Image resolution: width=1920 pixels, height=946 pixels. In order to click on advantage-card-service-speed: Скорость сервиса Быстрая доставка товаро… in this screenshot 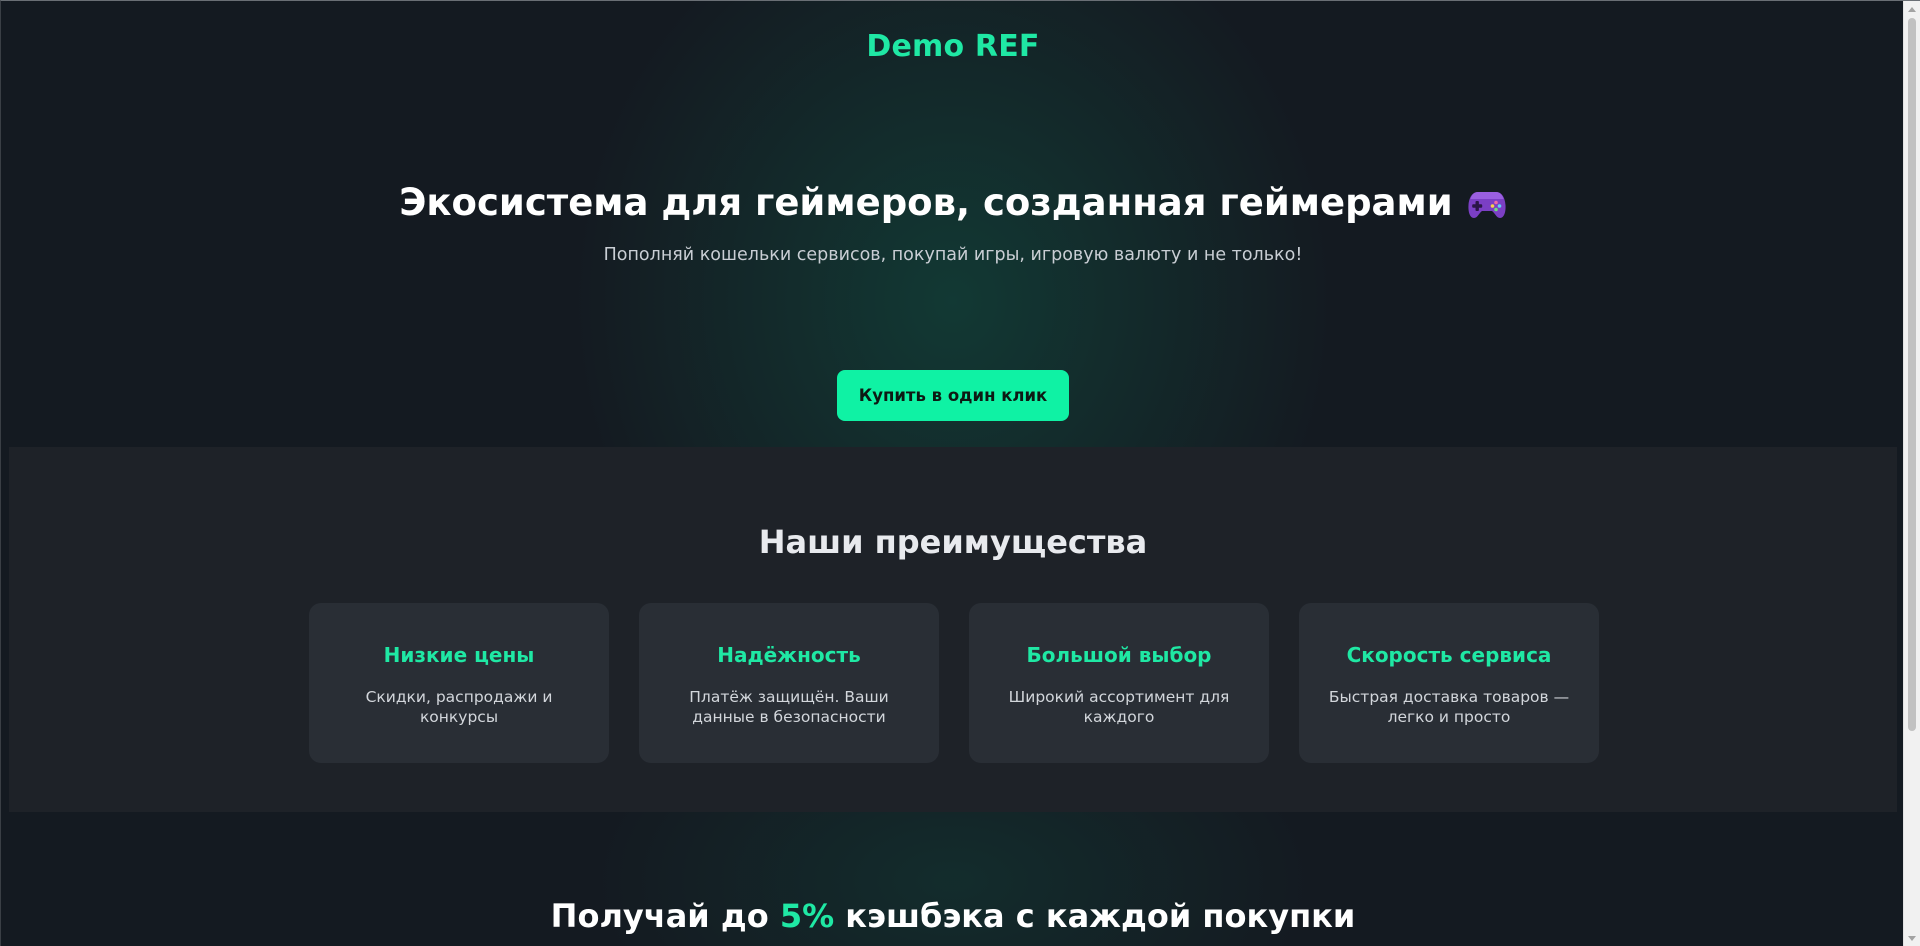, I will do `click(1449, 683)`.